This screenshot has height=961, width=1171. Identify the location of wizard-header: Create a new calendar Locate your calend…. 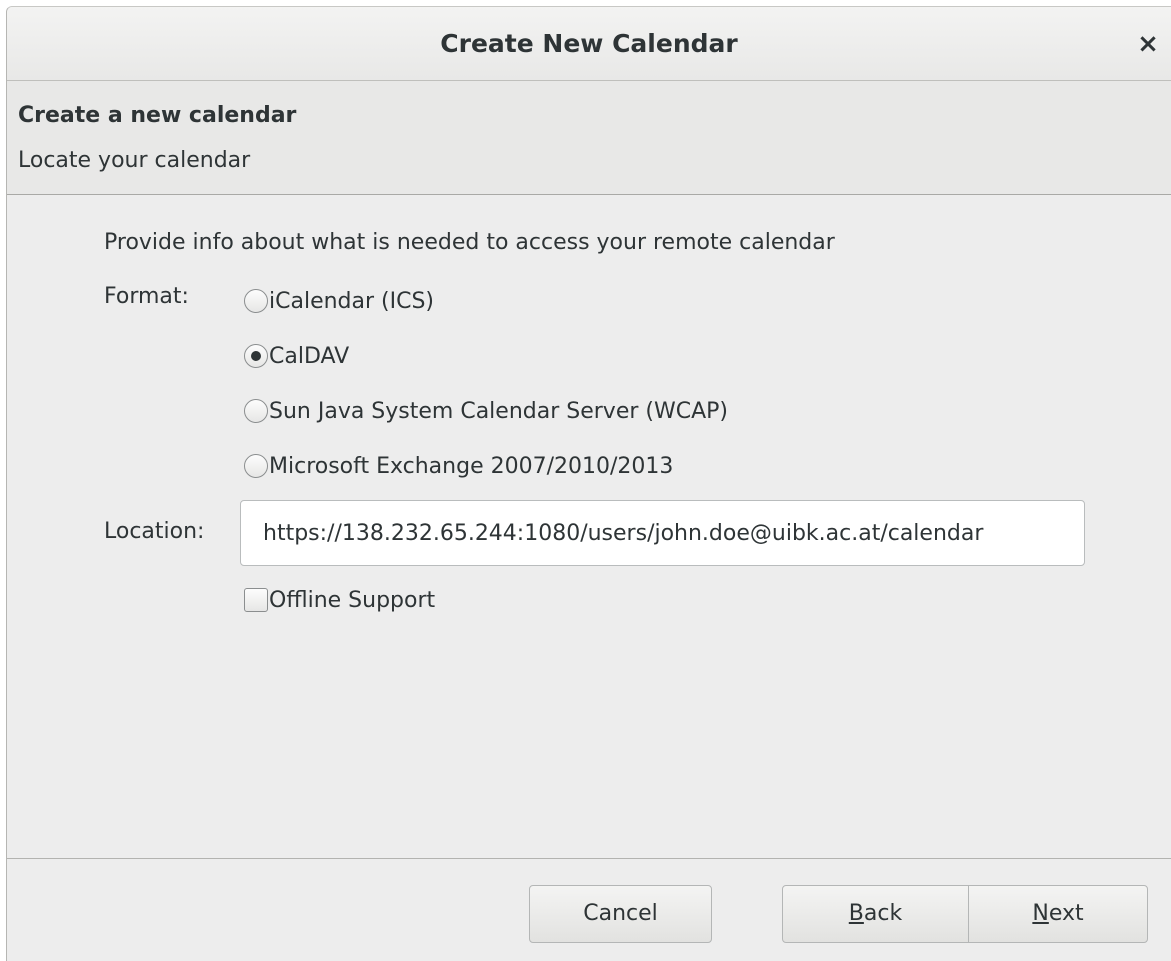
(589, 138).